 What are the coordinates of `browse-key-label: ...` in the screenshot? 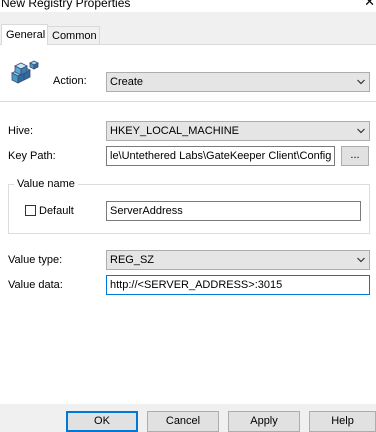 It's located at (355, 155).